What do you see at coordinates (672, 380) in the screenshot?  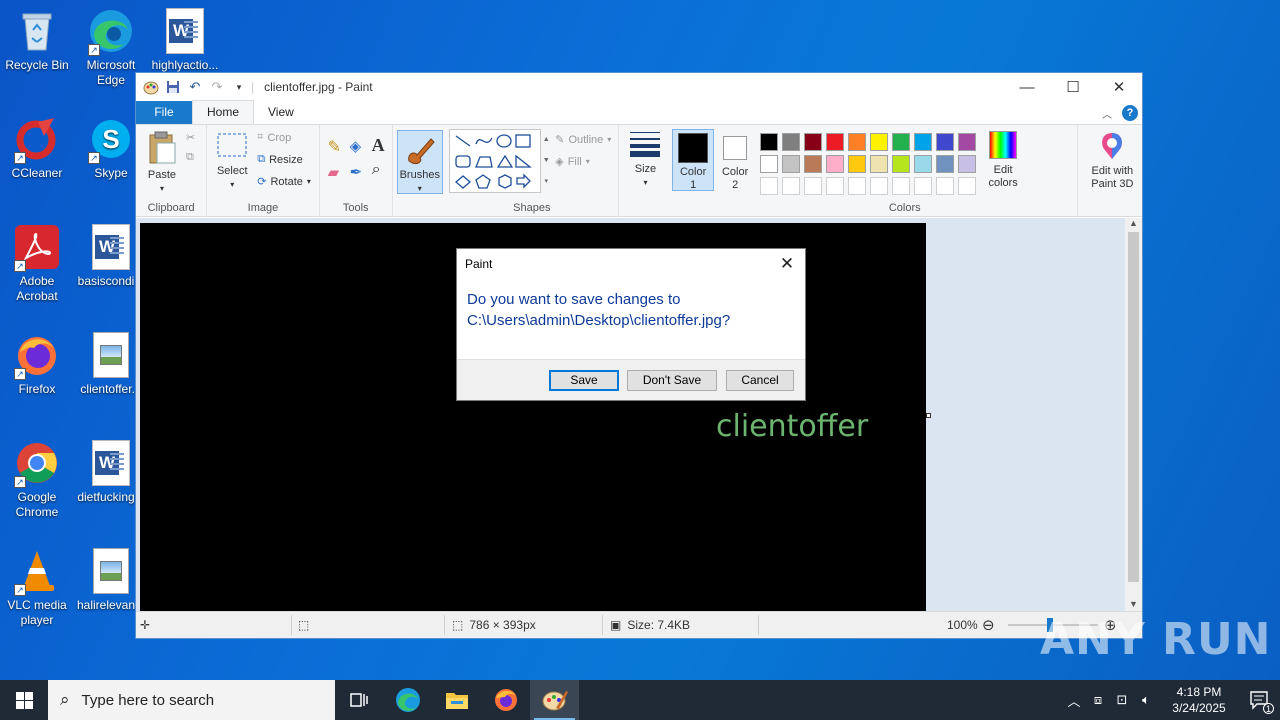 I see `dont-save-button: Don't Save` at bounding box center [672, 380].